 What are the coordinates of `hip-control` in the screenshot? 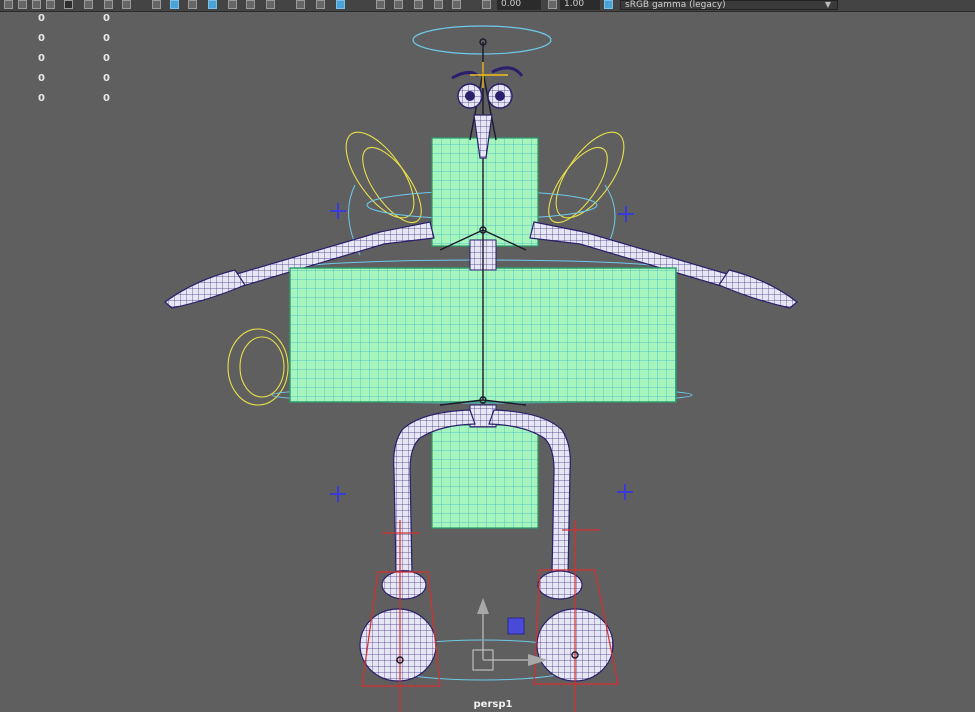 It's located at (258, 367).